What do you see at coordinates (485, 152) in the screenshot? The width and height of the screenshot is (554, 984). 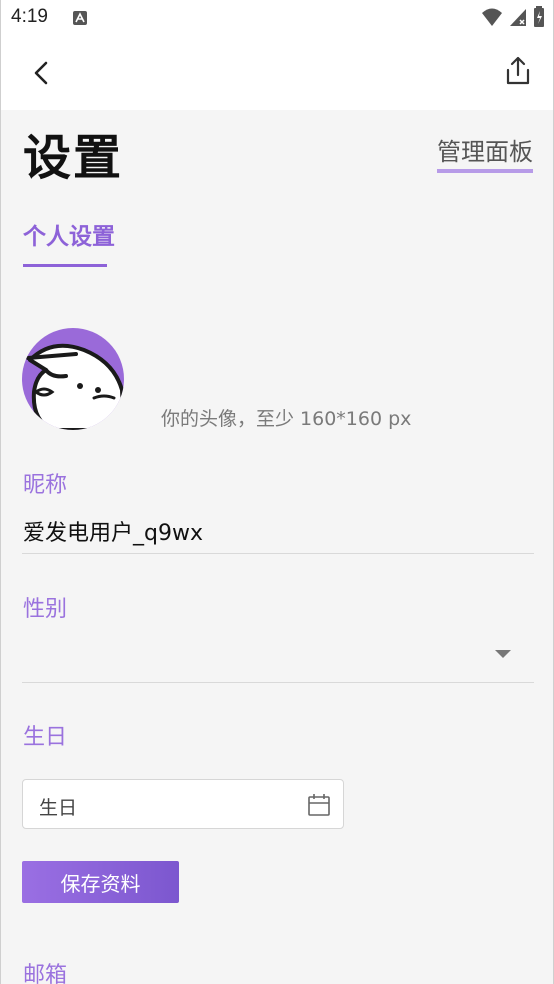 I see `admin-panel-link: 管理面板` at bounding box center [485, 152].